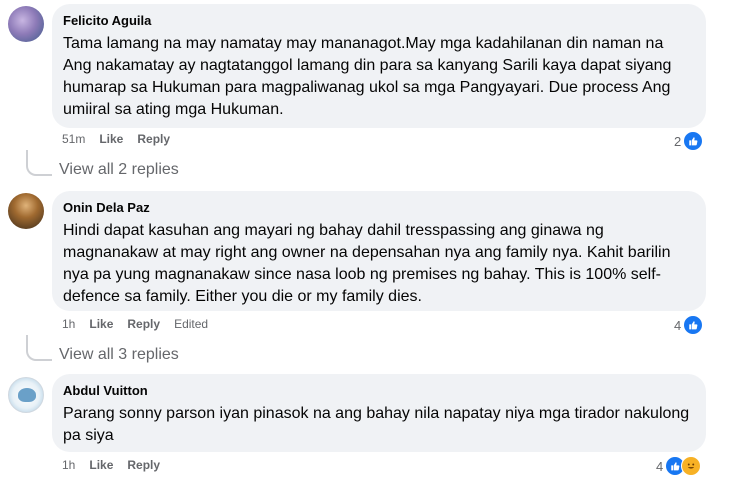  What do you see at coordinates (678, 141) in the screenshot?
I see `reaction-count: 2` at bounding box center [678, 141].